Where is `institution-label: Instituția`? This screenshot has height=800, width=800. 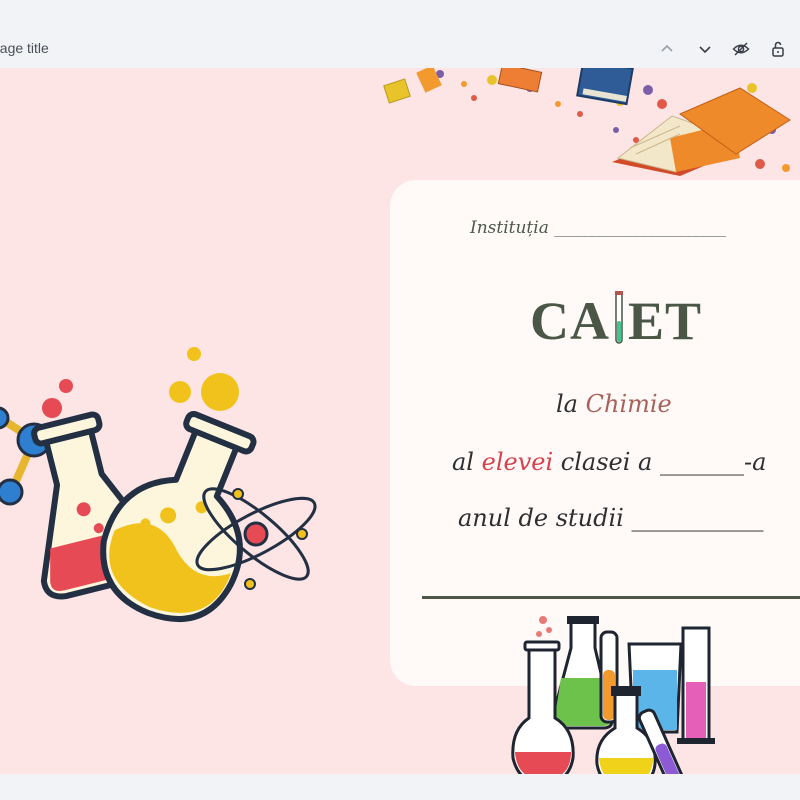 institution-label: Instituția is located at coordinates (509, 228).